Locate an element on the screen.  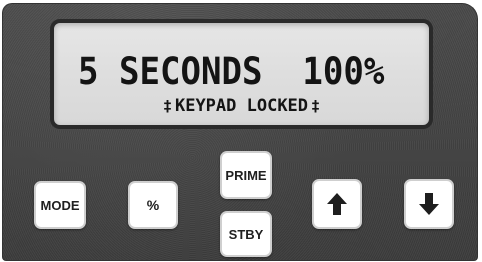
lcd-line-1: 5 SECONDS 100% is located at coordinates (231, 71).